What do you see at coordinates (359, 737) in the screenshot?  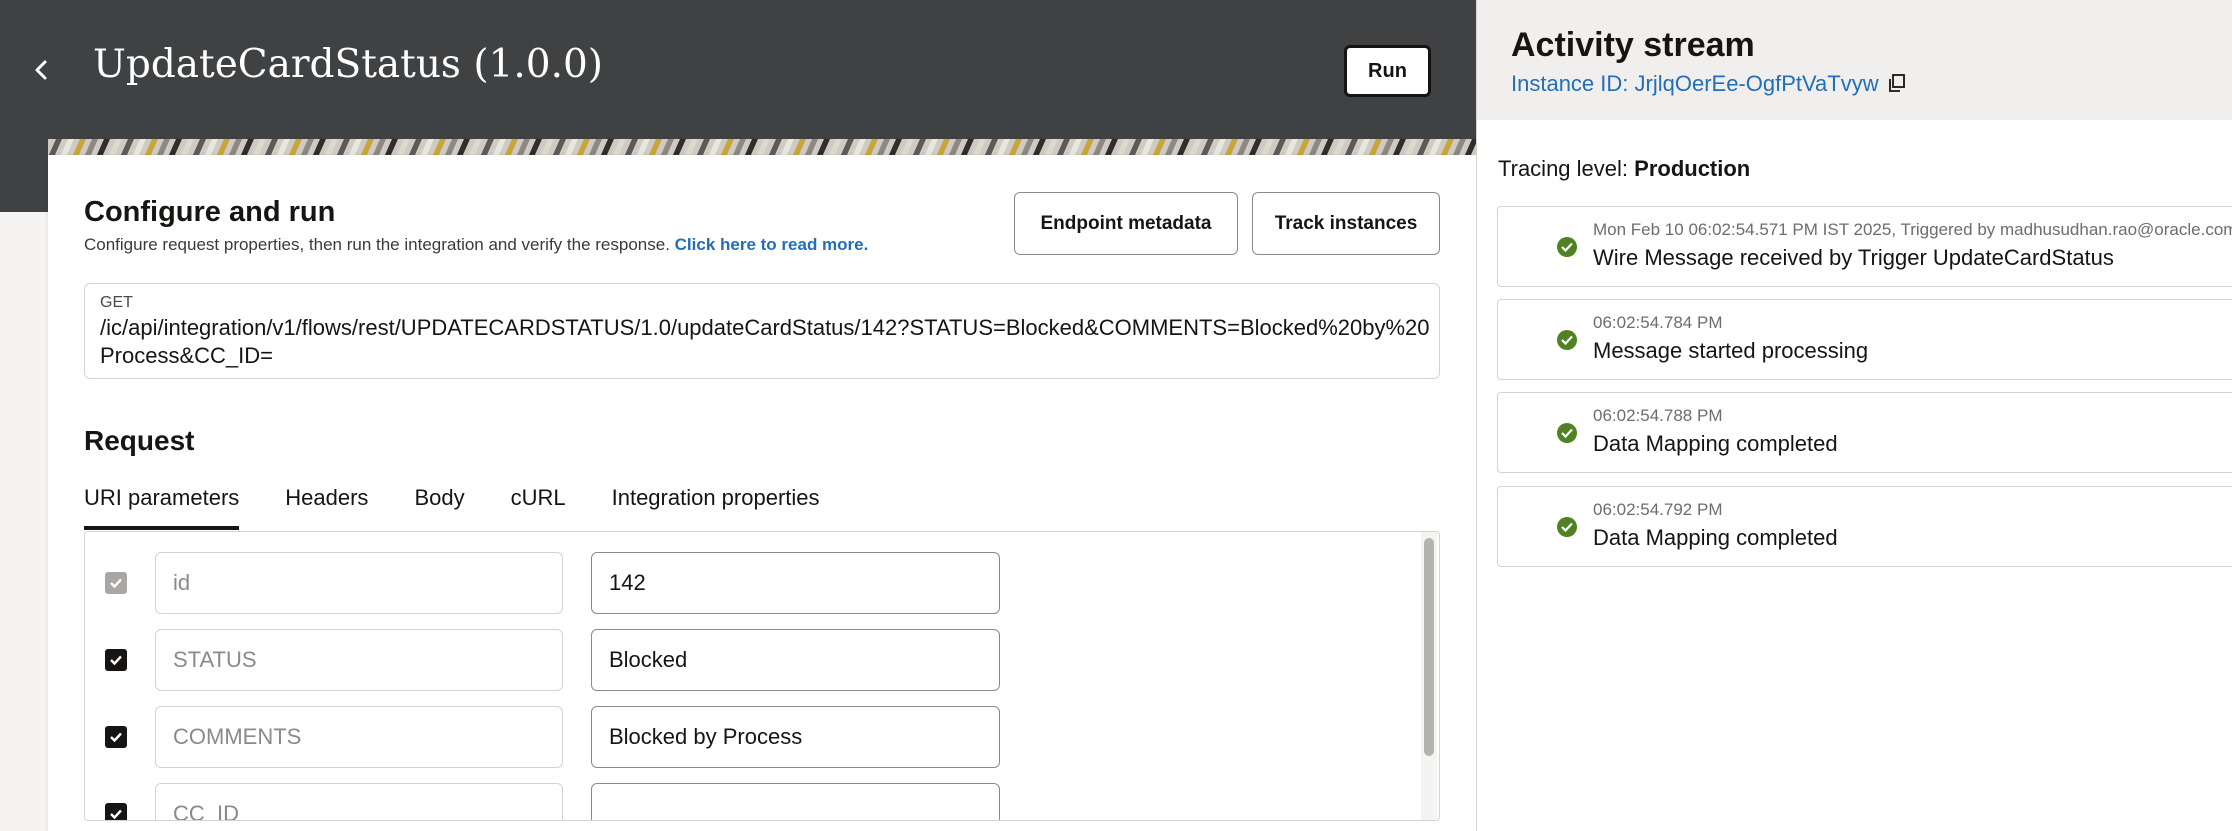 I see `param-name-field: COMMENTS` at bounding box center [359, 737].